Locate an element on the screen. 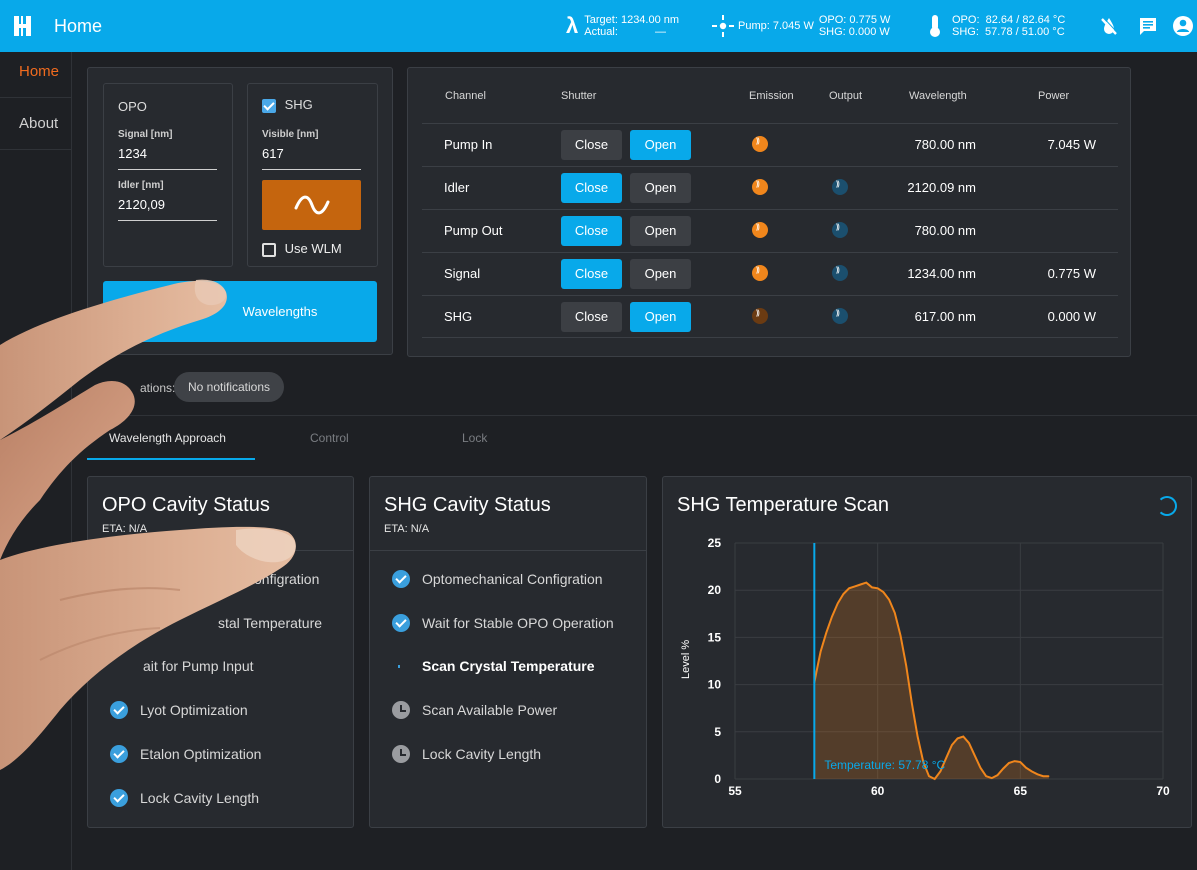 Image resolution: width=1197 pixels, height=870 pixels. header-output: Output is located at coordinates (846, 96).